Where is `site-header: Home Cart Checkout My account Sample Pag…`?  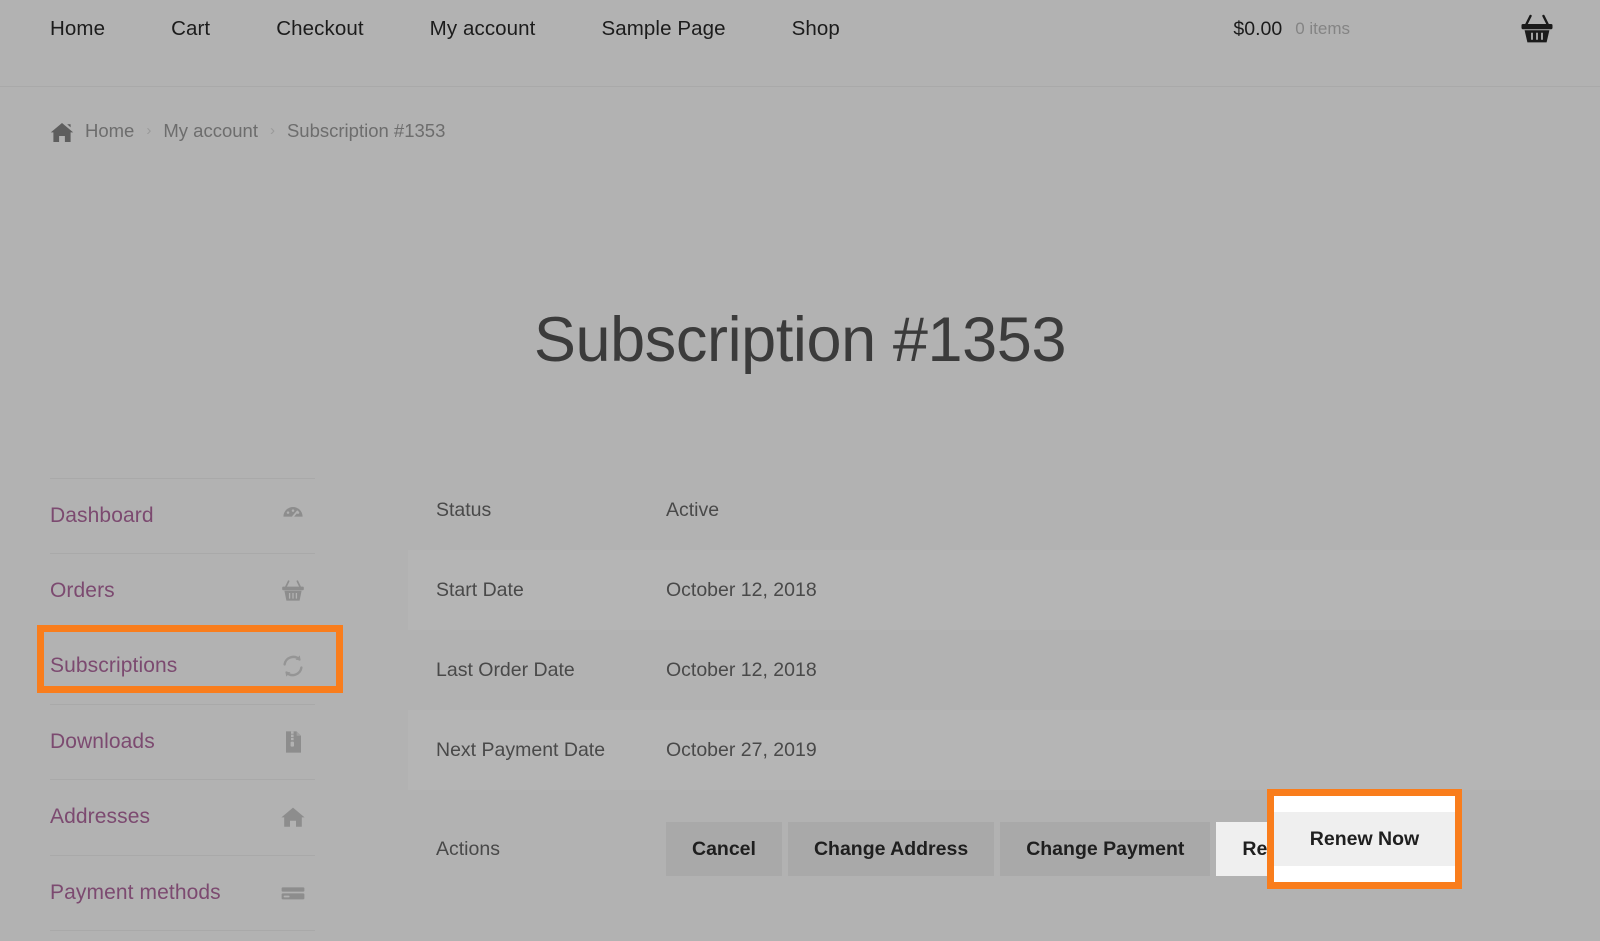 site-header: Home Cart Checkout My account Sample Pag… is located at coordinates (800, 43).